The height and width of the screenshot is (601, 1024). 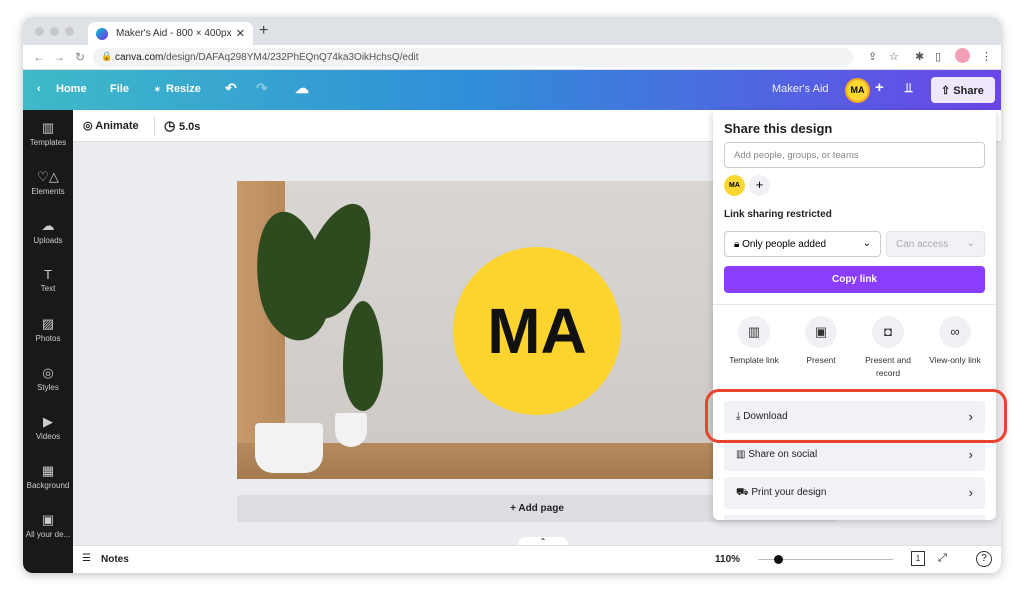 What do you see at coordinates (935, 244) in the screenshot?
I see `access-level-select: Can access ⌄` at bounding box center [935, 244].